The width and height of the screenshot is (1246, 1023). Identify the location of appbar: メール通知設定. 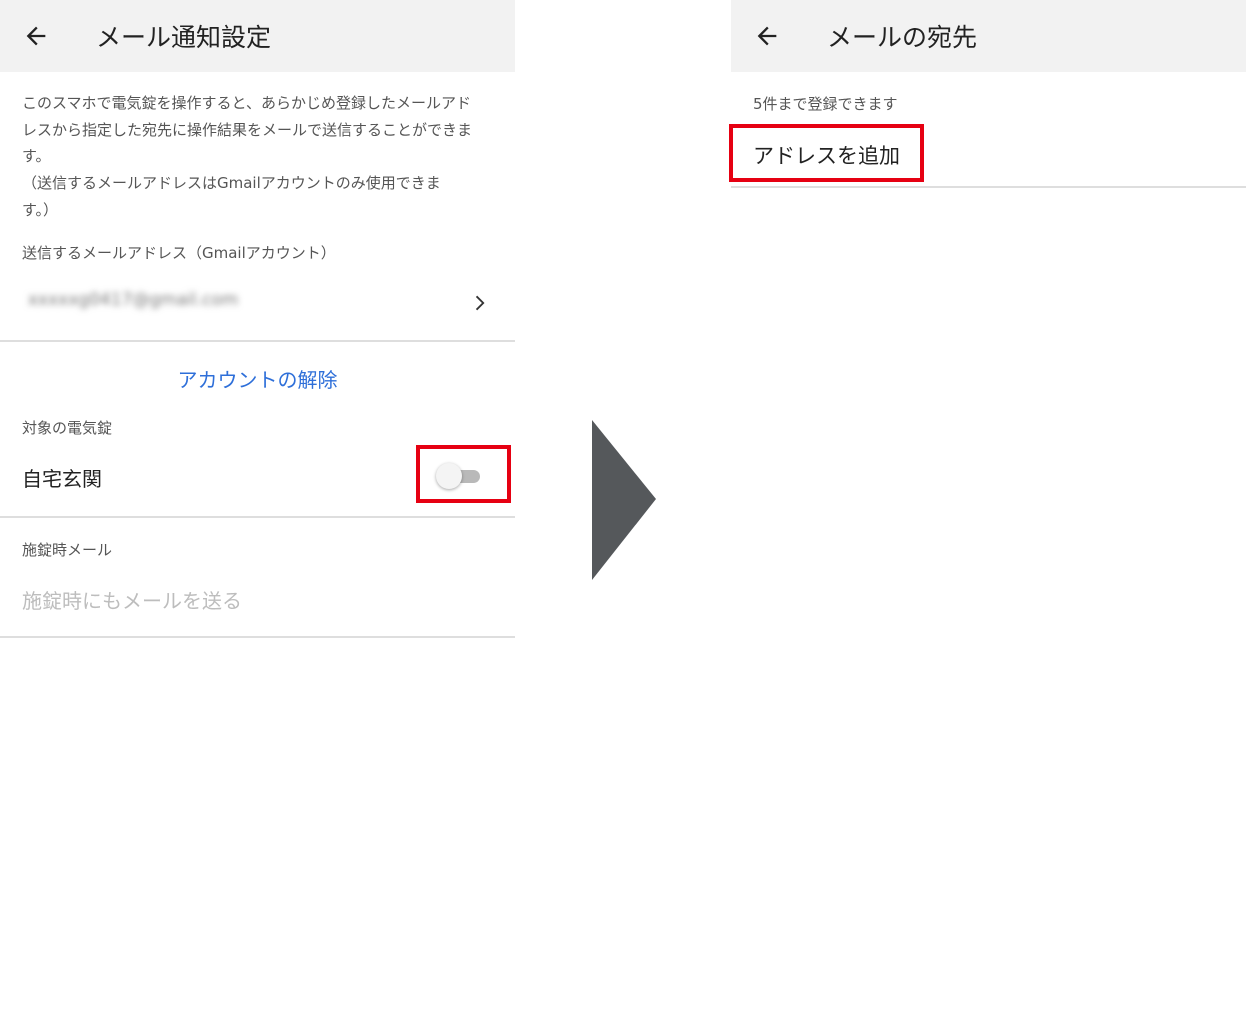
(257, 36).